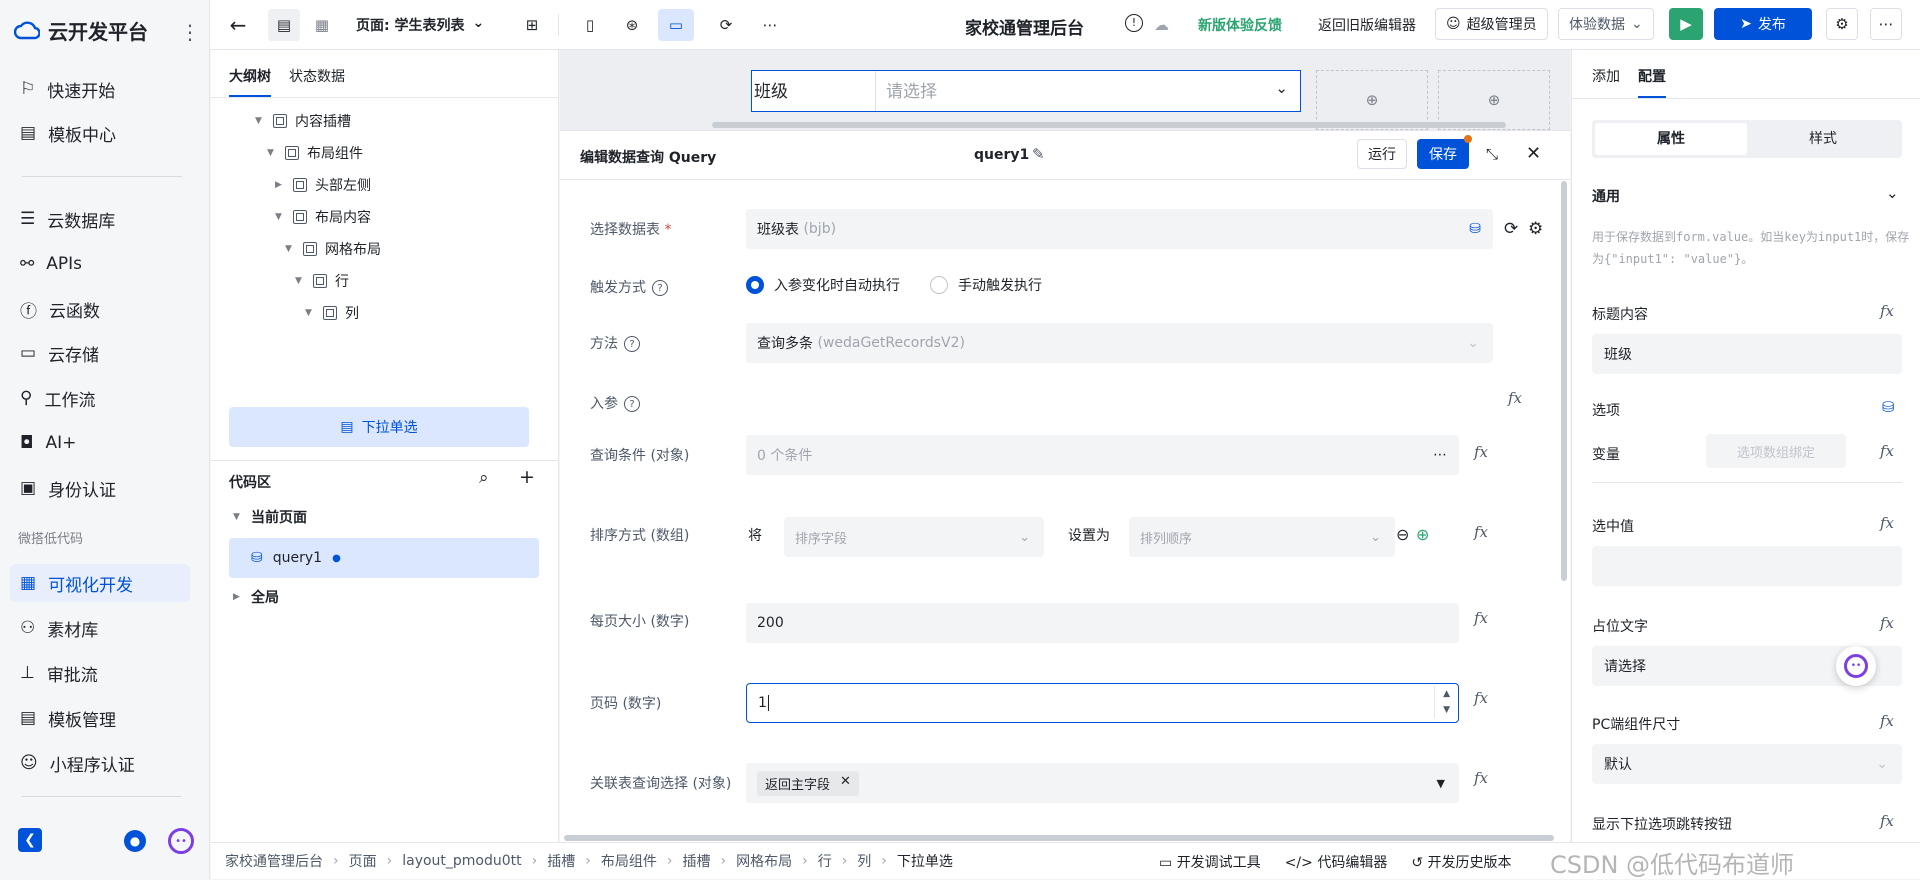  Describe the element at coordinates (100, 398) in the screenshot. I see `nav-workflow: ⚲ 工作流` at that location.